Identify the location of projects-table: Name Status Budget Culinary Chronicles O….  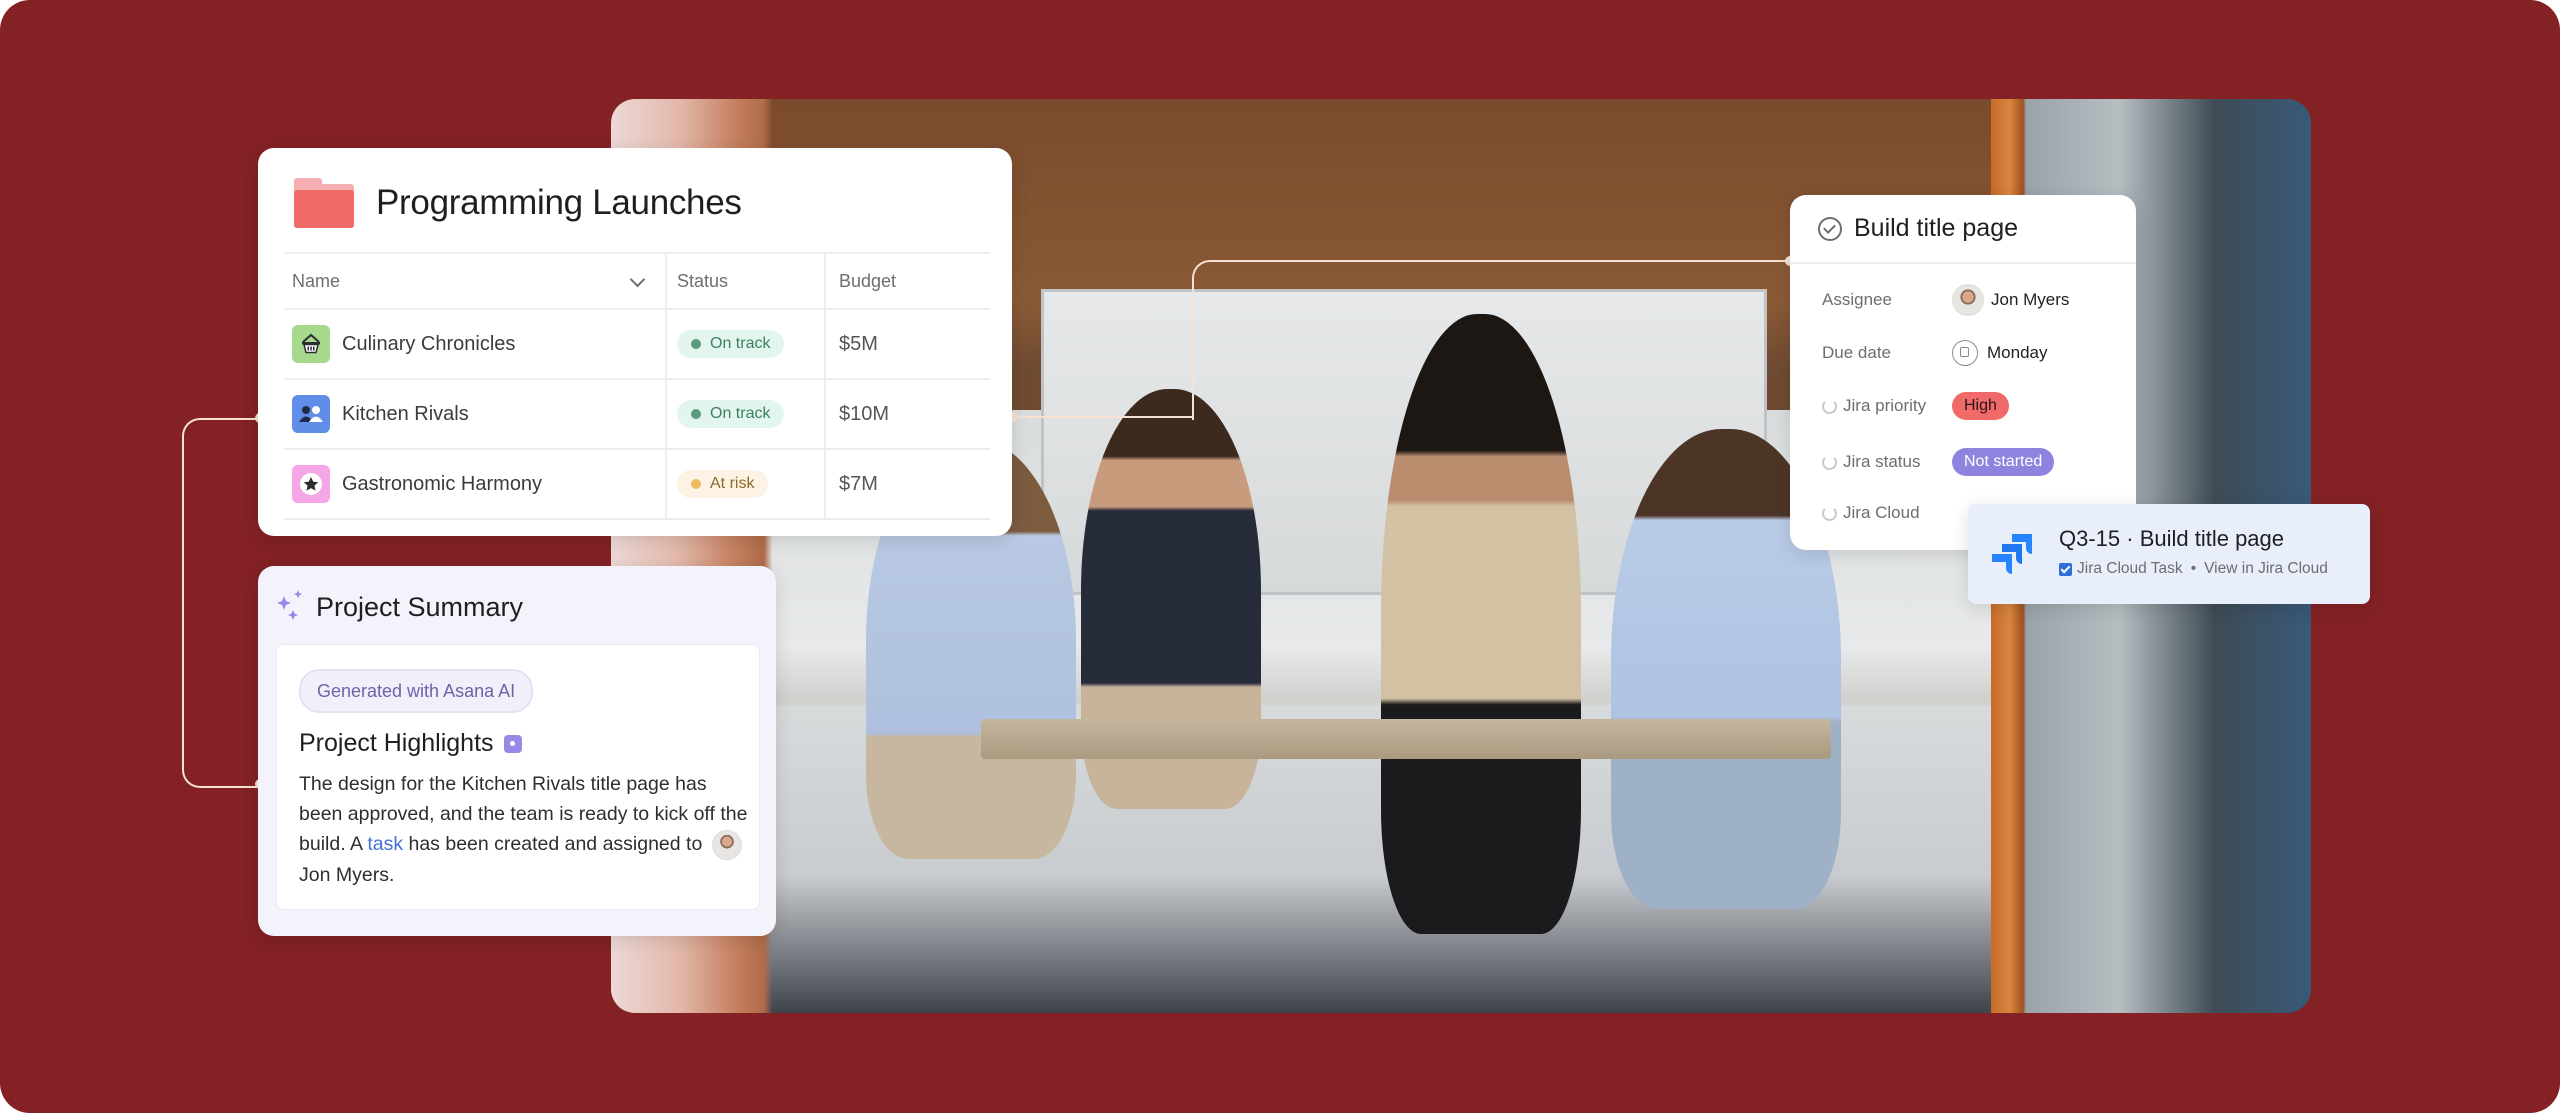
(637, 386).